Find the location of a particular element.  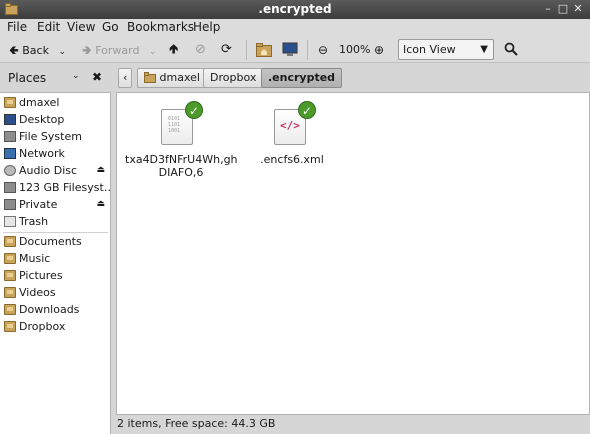

sidebar-item-dmaxel: dmaxel is located at coordinates (55, 102).